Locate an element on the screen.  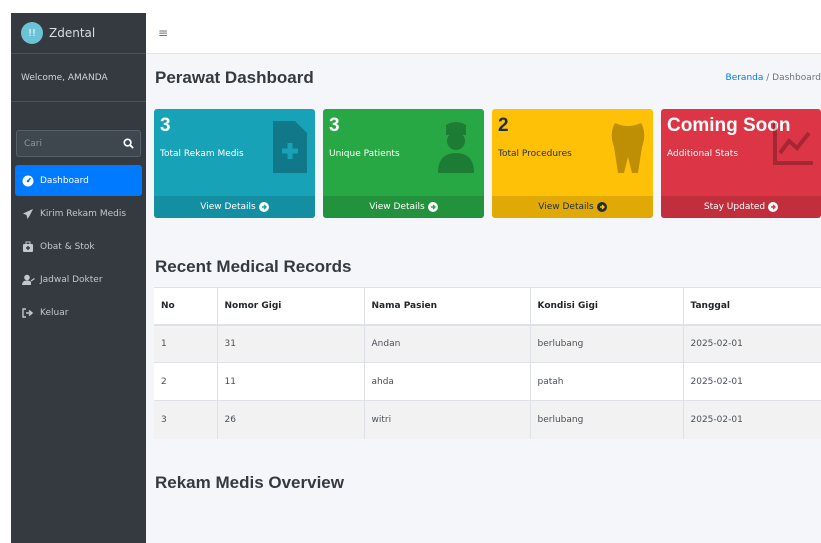
sidebar-item-keluar: Keluar is located at coordinates (78, 312).